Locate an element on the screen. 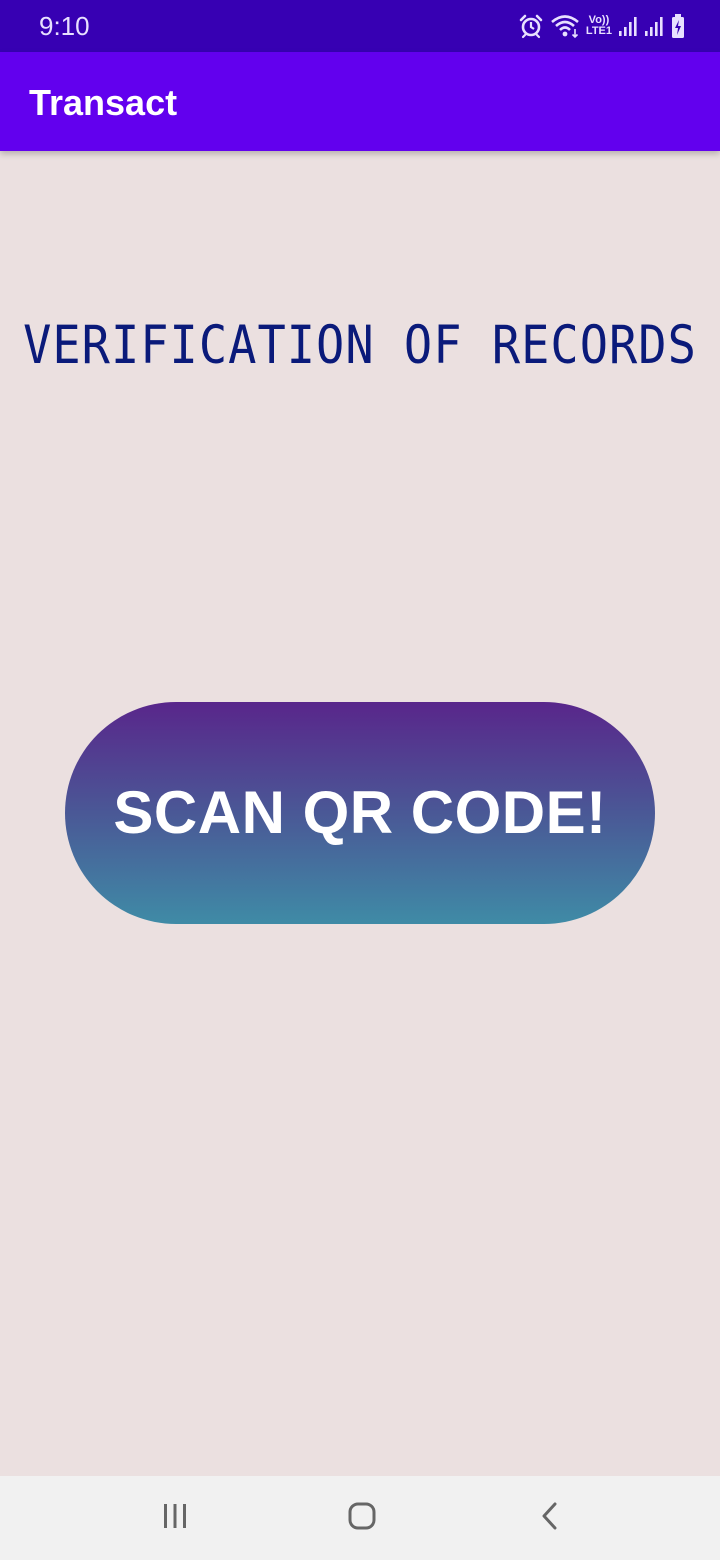 Image resolution: width=720 pixels, height=1560 pixels. back-icon is located at coordinates (550, 1518).